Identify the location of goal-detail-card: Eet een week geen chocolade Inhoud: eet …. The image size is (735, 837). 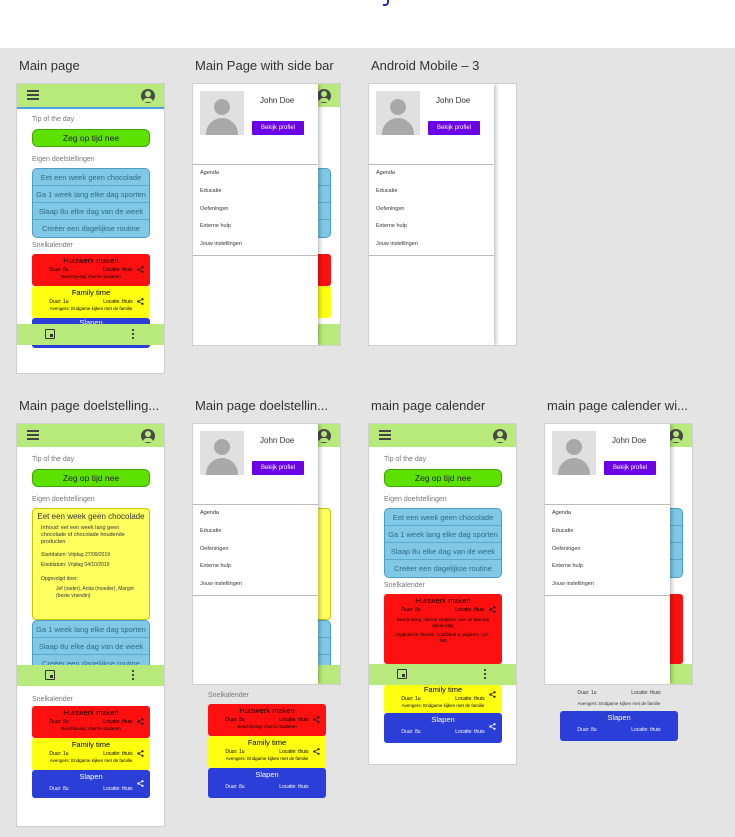
(91, 564).